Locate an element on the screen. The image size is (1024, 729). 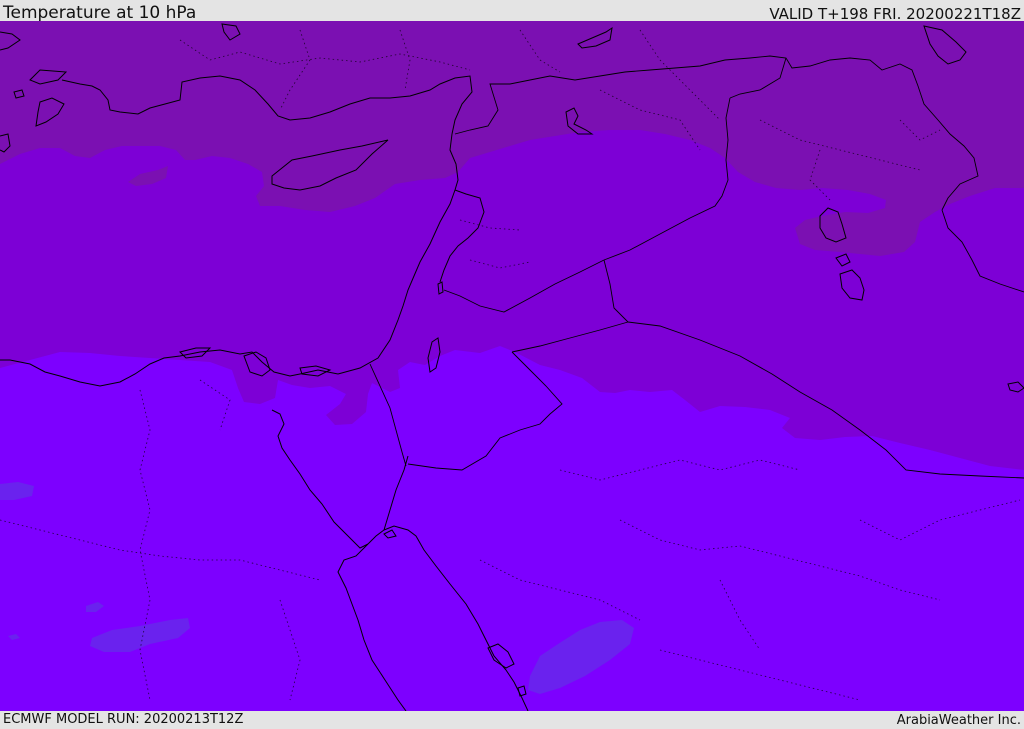
credit-label: ArabiaWeather Inc. is located at coordinates (958, 720).